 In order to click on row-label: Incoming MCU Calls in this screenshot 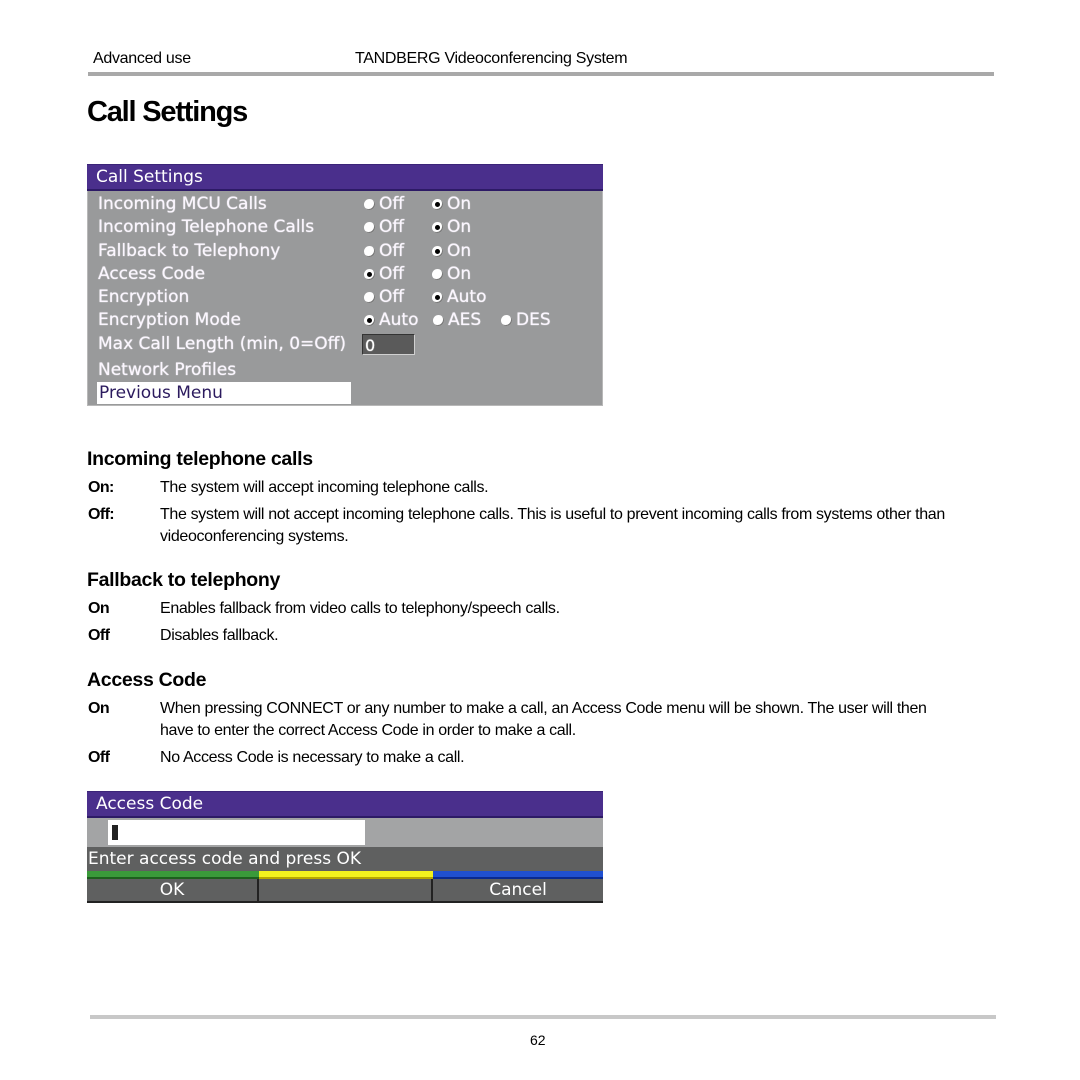, I will do `click(182, 204)`.